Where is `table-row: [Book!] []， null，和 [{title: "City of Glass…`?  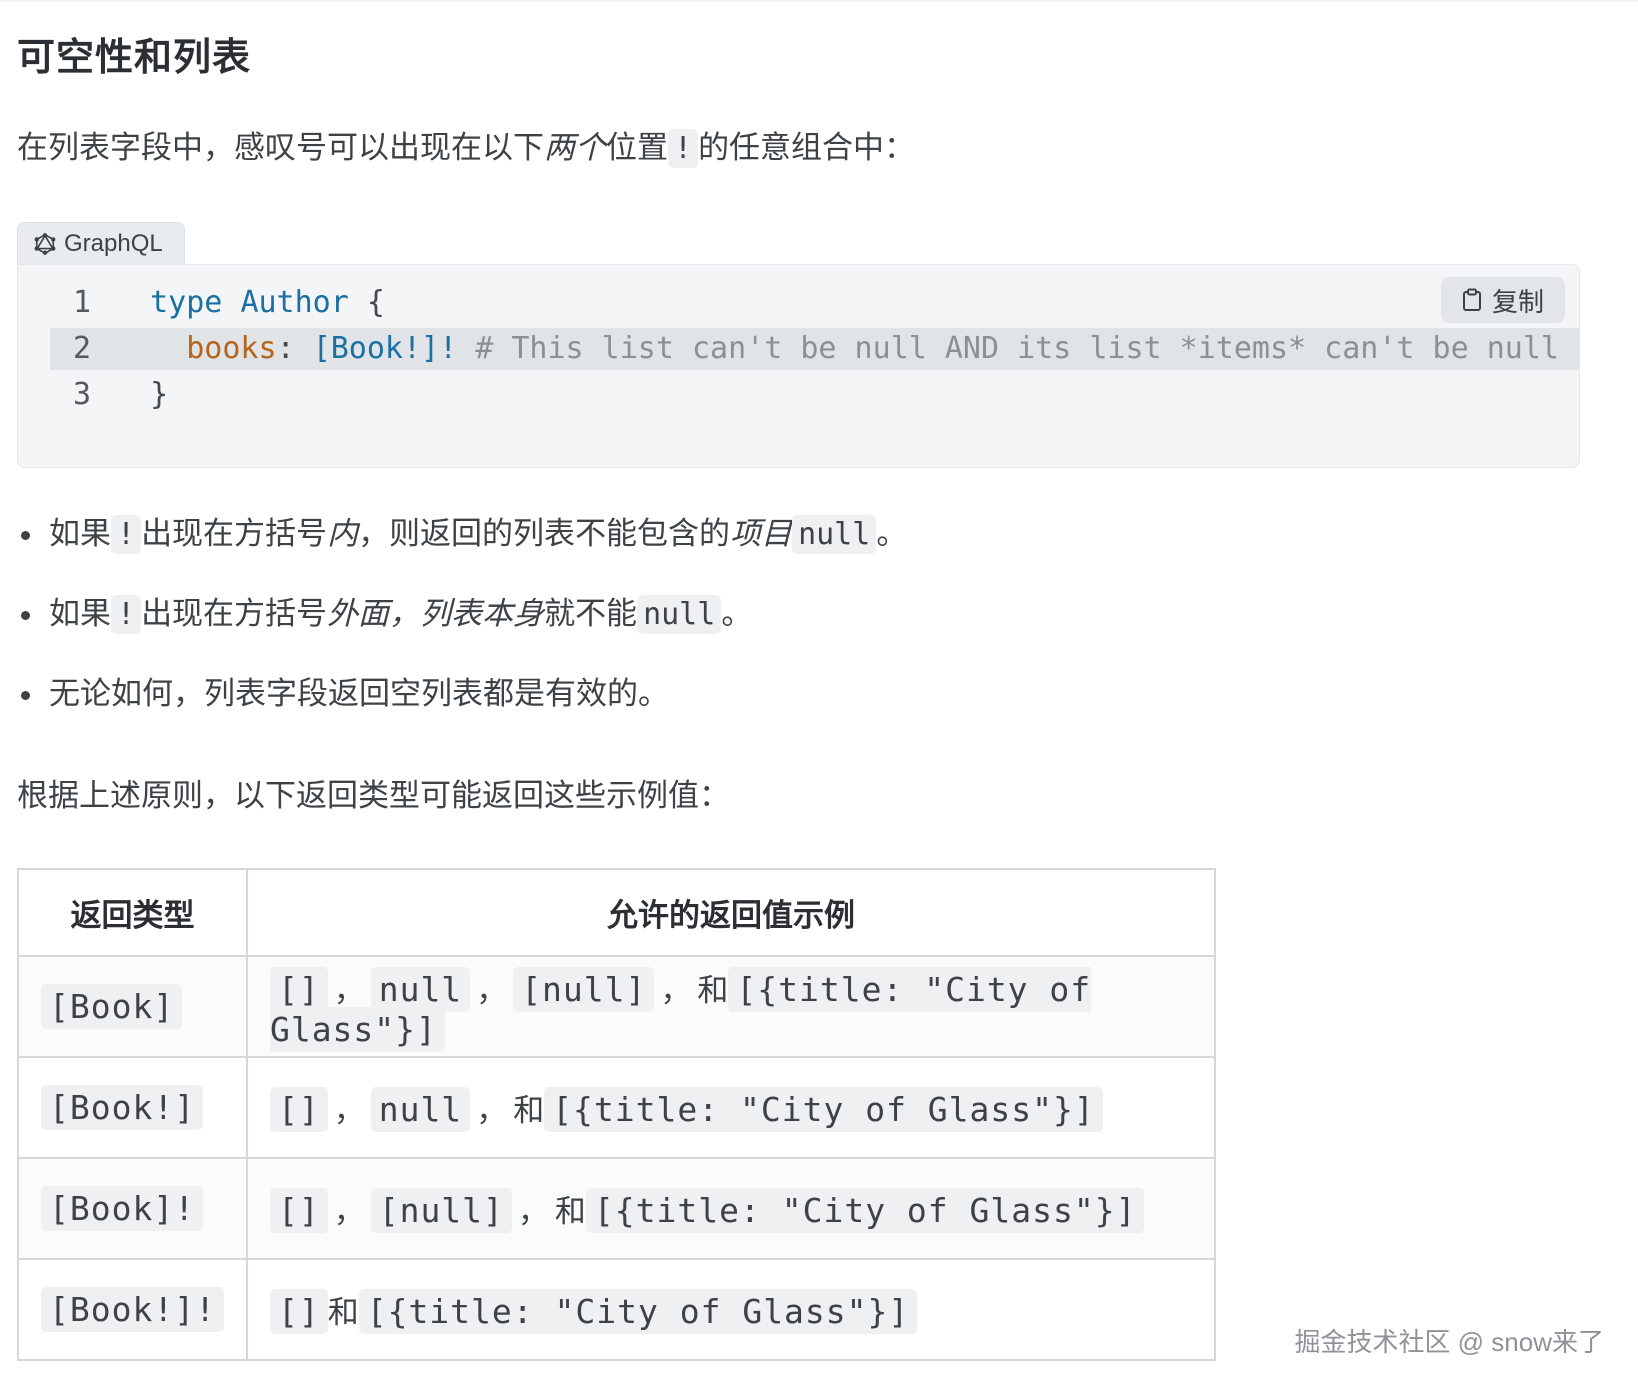 table-row: [Book!] []， null，和 [{title: "City of Glass… is located at coordinates (617, 1107).